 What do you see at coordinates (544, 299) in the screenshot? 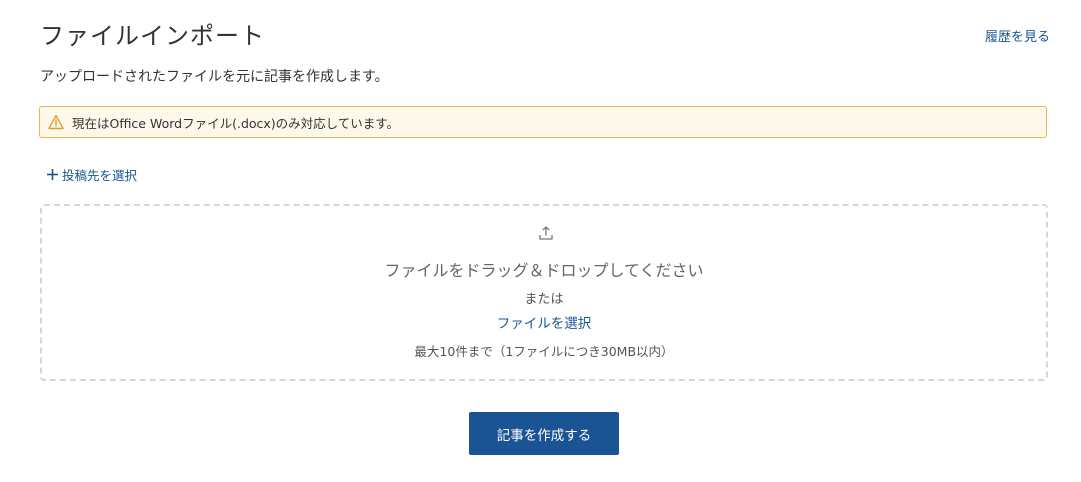
I see `or-label: または` at bounding box center [544, 299].